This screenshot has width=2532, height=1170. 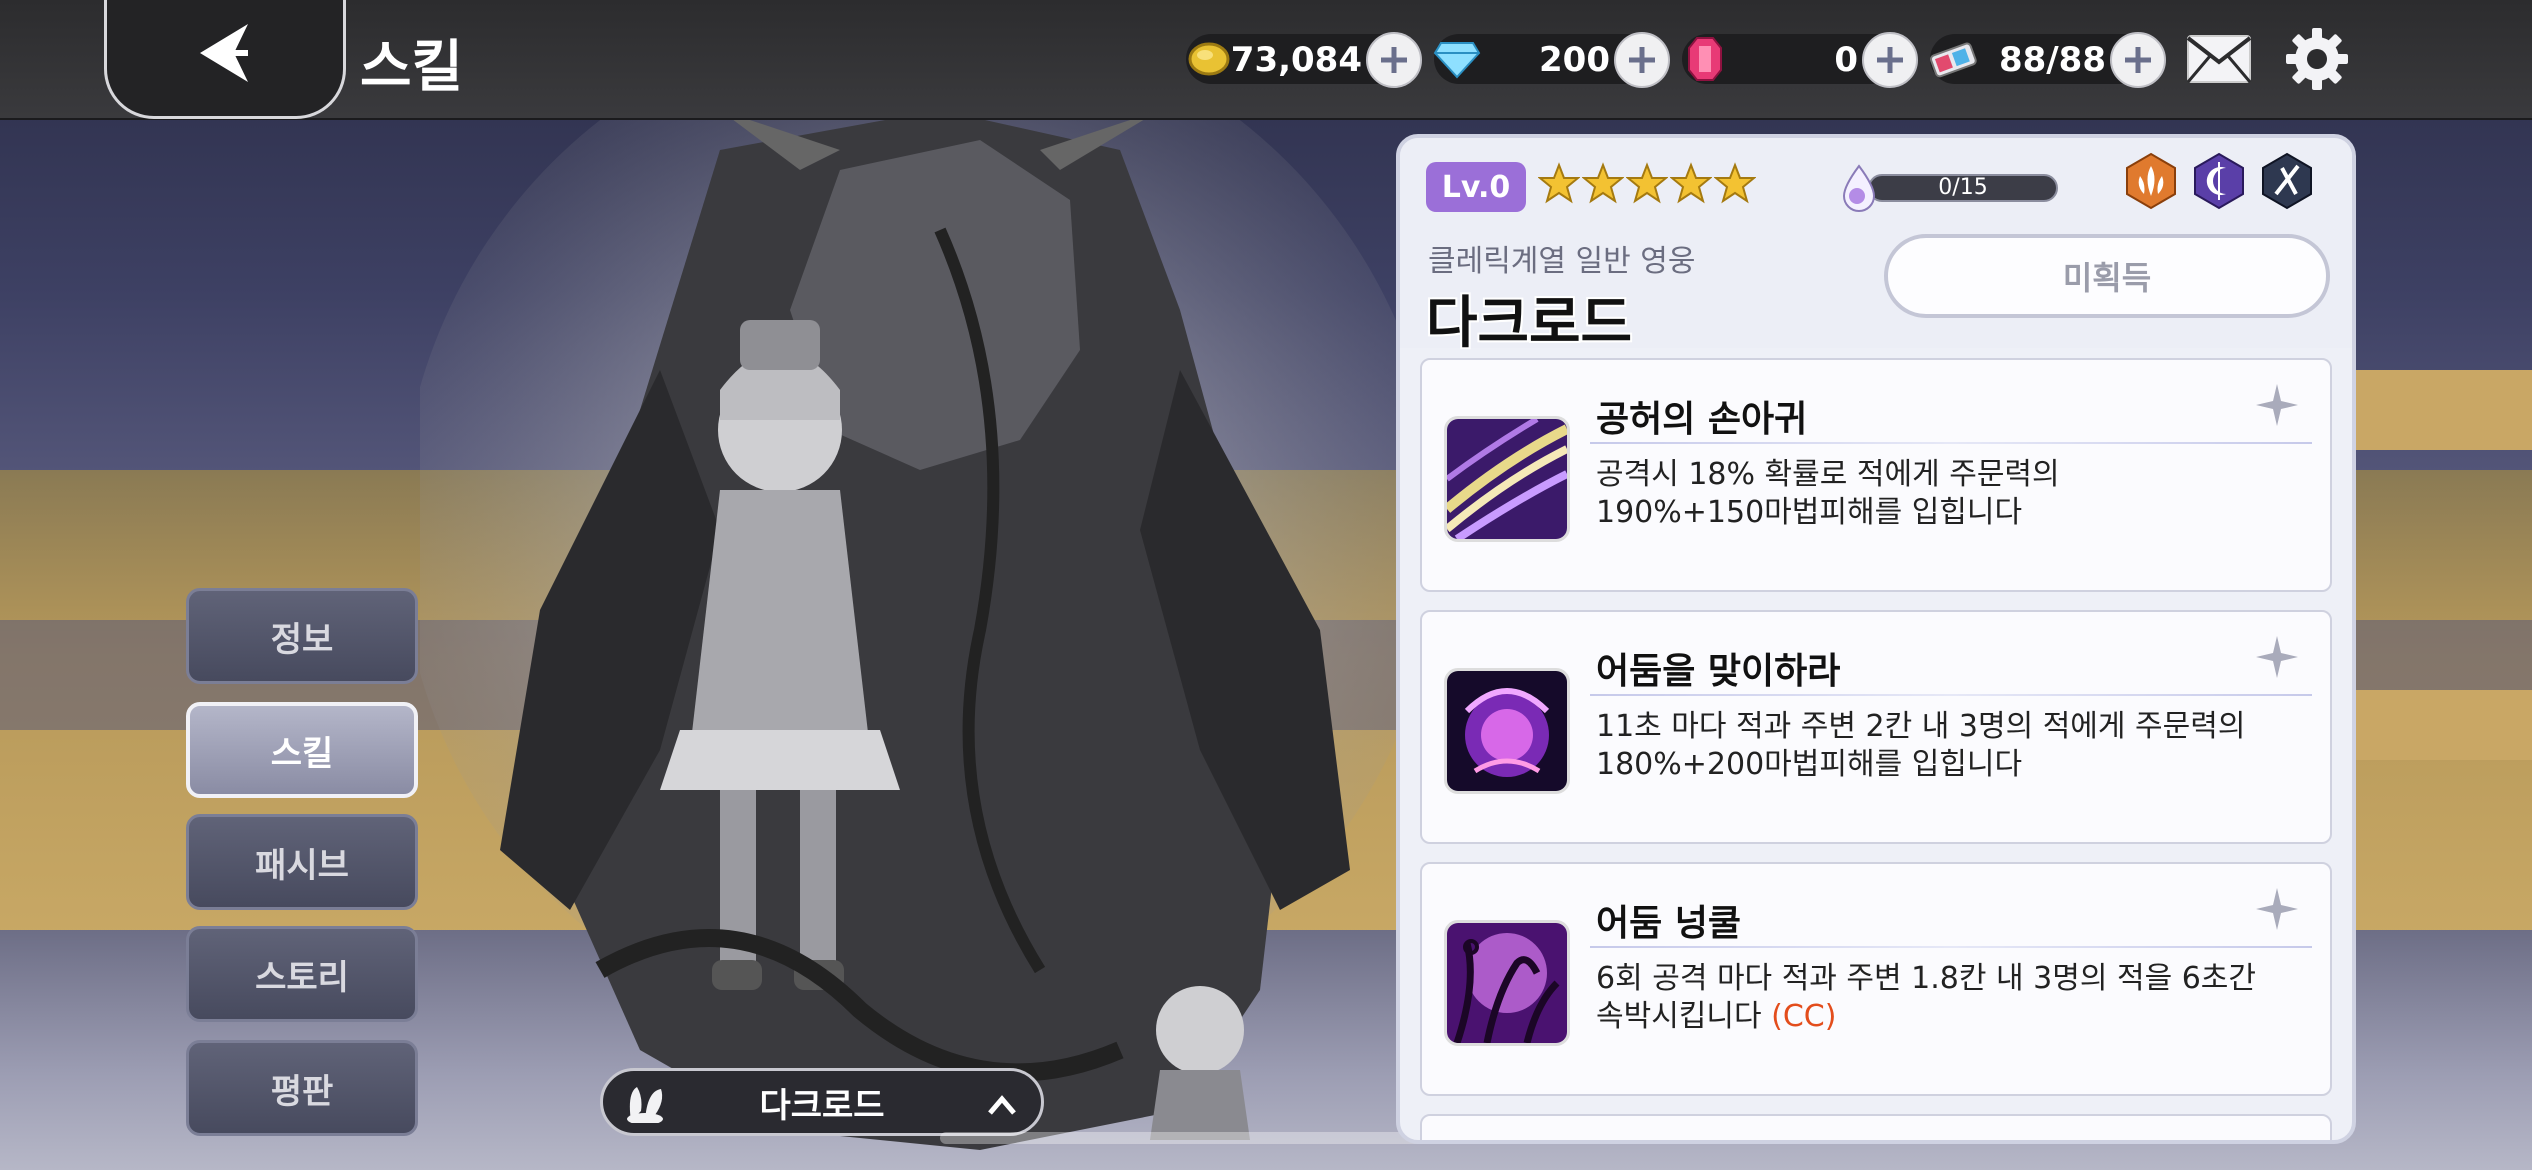 What do you see at coordinates (2107, 276) in the screenshot?
I see `unacquired-button: 미획득` at bounding box center [2107, 276].